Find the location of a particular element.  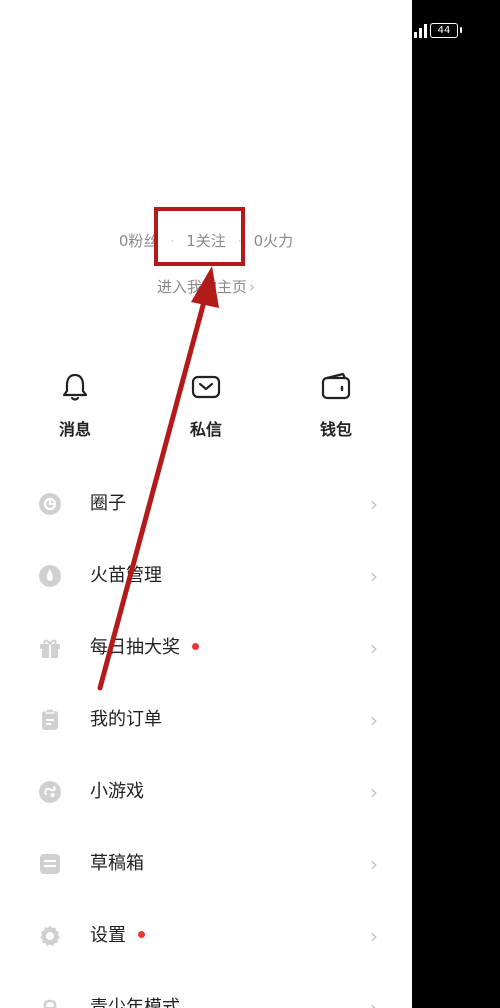

status-bar: 44 is located at coordinates (456, 32).